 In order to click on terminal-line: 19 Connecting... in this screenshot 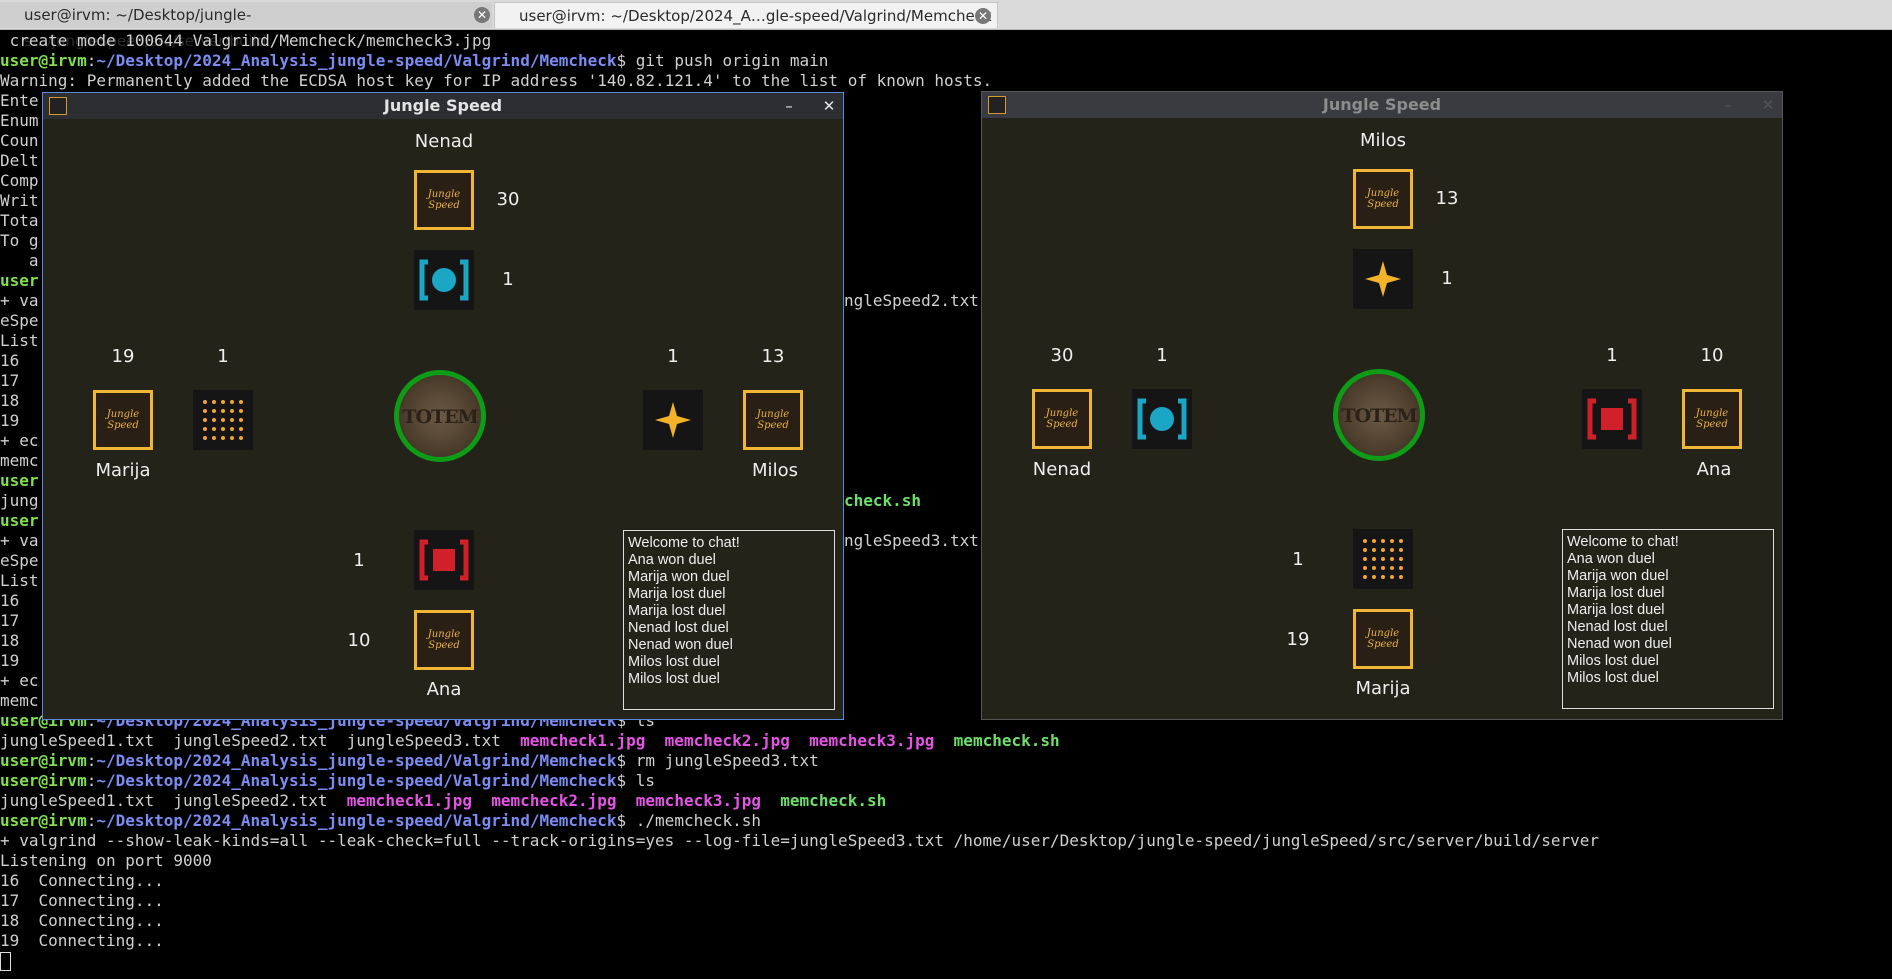, I will do `click(82, 940)`.